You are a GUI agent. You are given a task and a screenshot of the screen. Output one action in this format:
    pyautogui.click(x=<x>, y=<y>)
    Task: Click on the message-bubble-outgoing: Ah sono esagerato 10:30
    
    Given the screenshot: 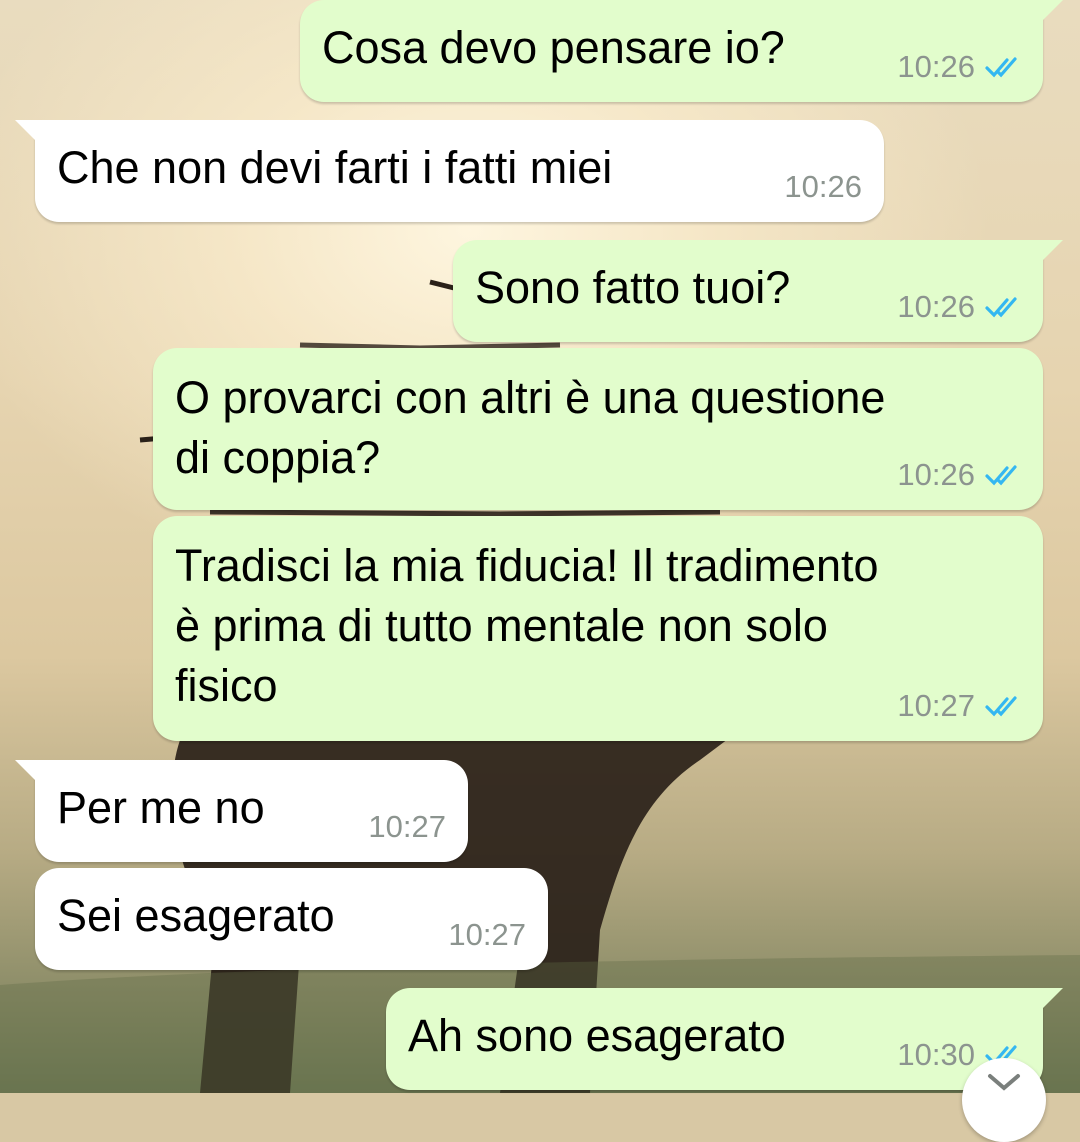 What is the action you would take?
    pyautogui.click(x=724, y=1039)
    